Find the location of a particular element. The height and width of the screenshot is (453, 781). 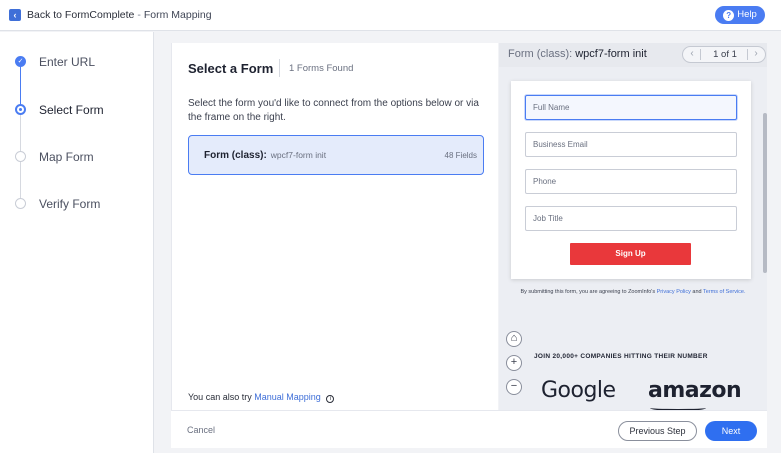

full-name-field: Full Name is located at coordinates (631, 107).